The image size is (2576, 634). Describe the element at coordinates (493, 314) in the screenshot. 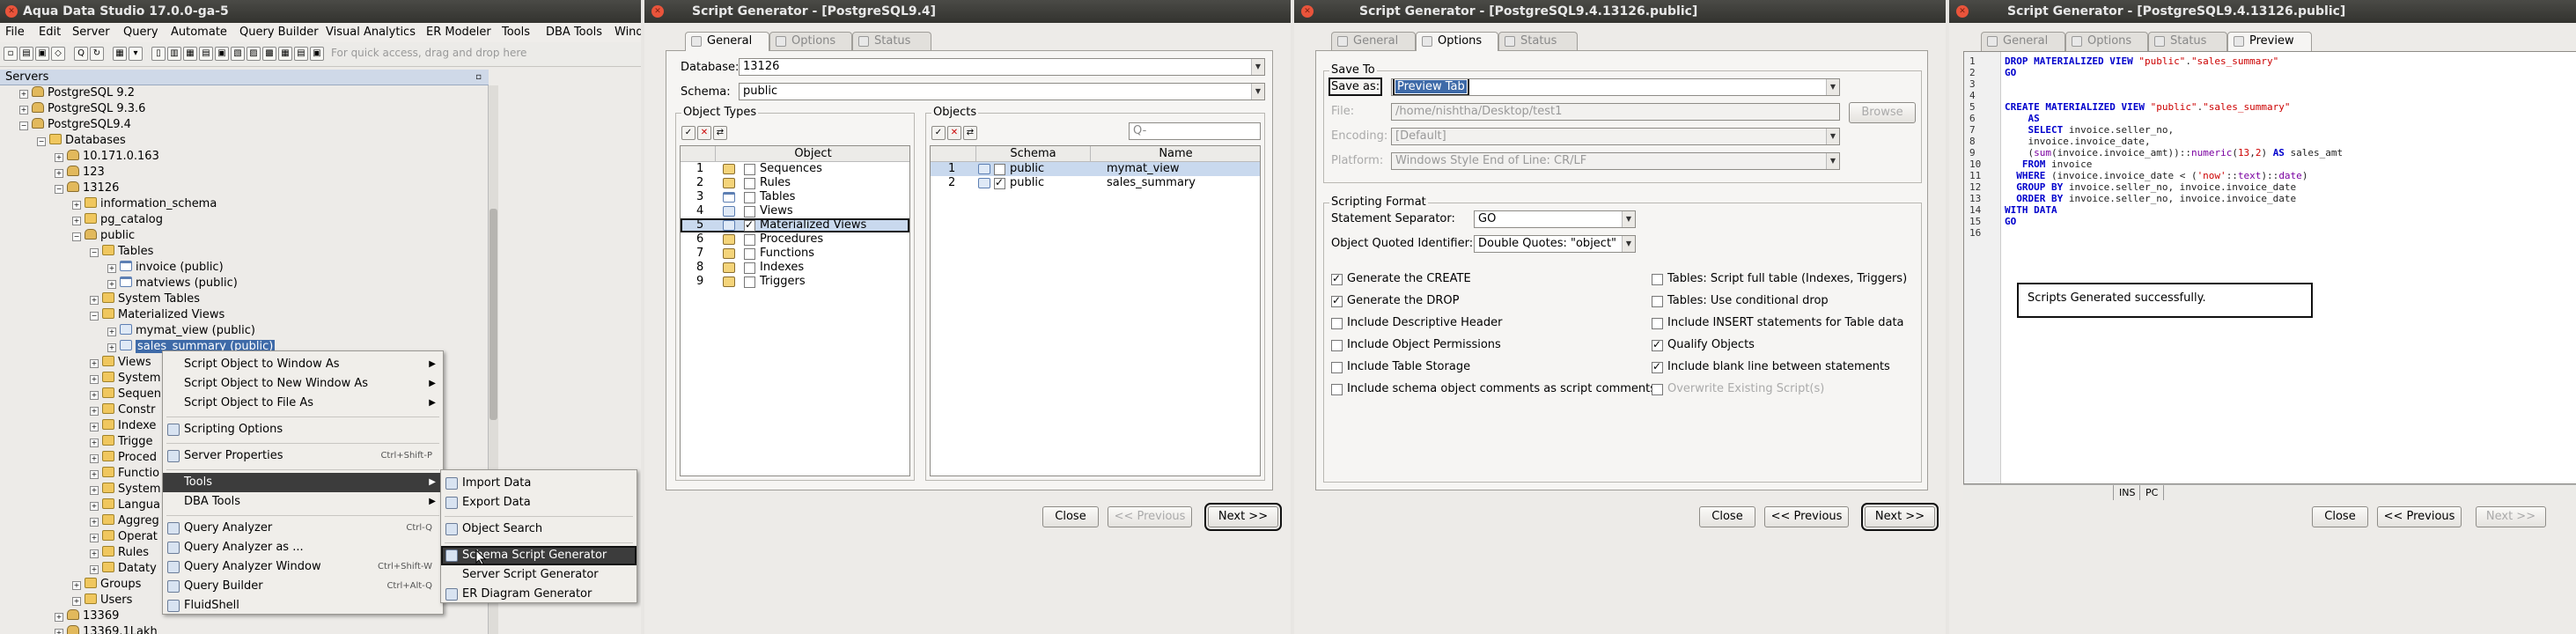

I see `scroll-thumb` at that location.